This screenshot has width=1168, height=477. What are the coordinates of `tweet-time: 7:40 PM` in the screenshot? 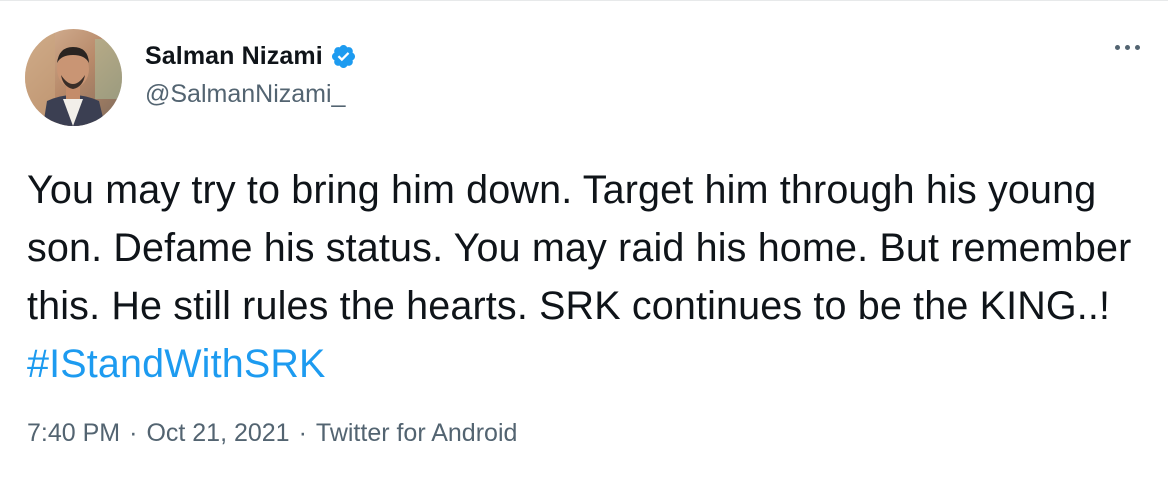 It's located at (73, 433).